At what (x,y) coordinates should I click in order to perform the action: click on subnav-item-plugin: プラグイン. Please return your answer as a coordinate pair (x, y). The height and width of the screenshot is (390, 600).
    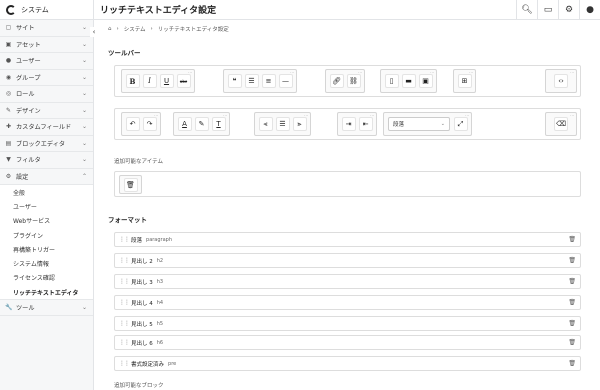
    Looking at the image, I should click on (46, 235).